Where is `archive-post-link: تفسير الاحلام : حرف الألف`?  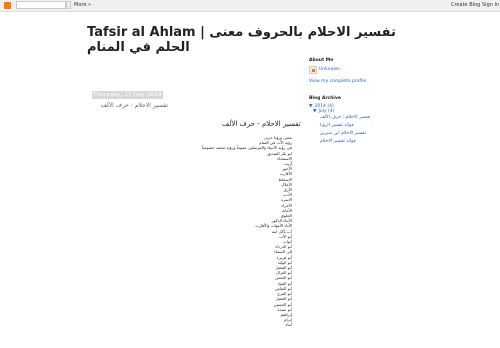 archive-post-link: تفسير الاحلام : حرف الألف is located at coordinates (384, 118).